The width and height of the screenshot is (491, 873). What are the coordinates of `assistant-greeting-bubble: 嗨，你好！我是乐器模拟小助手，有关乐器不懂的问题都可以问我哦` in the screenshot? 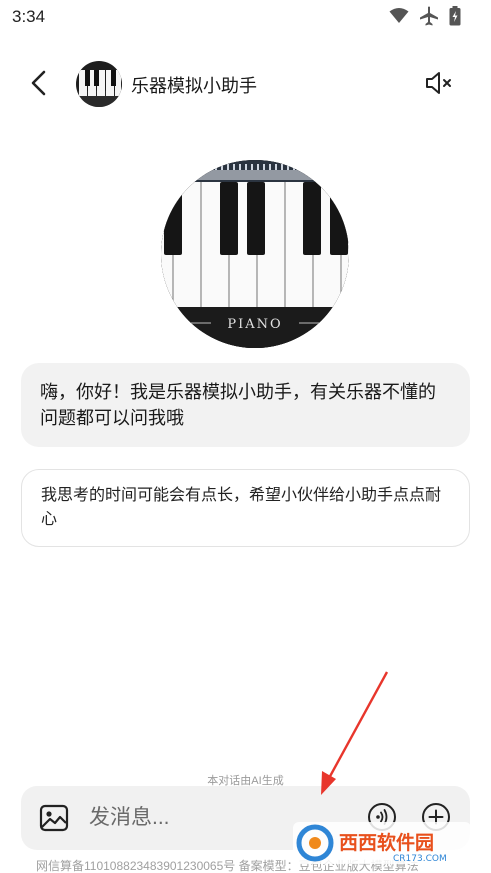 It's located at (245, 405).